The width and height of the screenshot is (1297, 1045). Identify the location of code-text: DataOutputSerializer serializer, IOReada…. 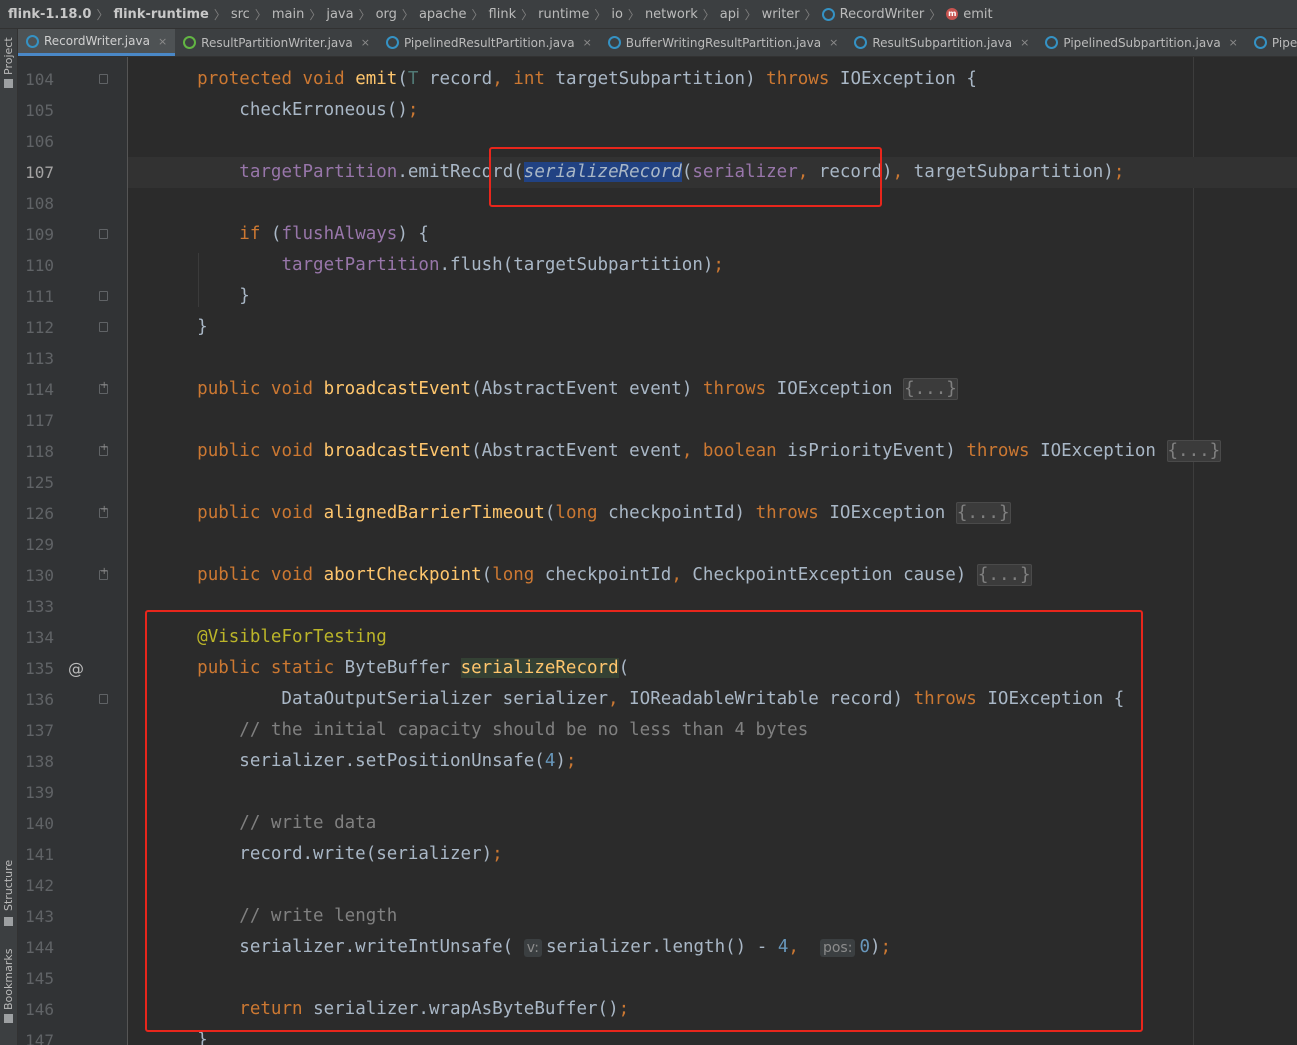
(639, 699).